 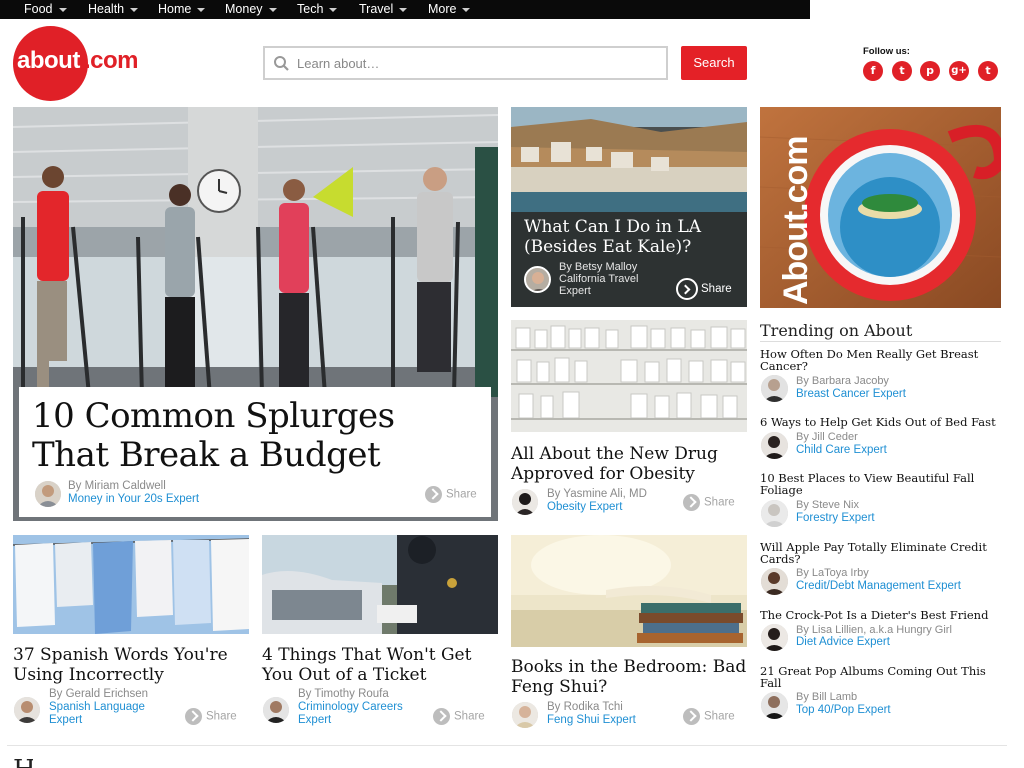 What do you see at coordinates (380, 584) in the screenshot?
I see `ticket-image` at bounding box center [380, 584].